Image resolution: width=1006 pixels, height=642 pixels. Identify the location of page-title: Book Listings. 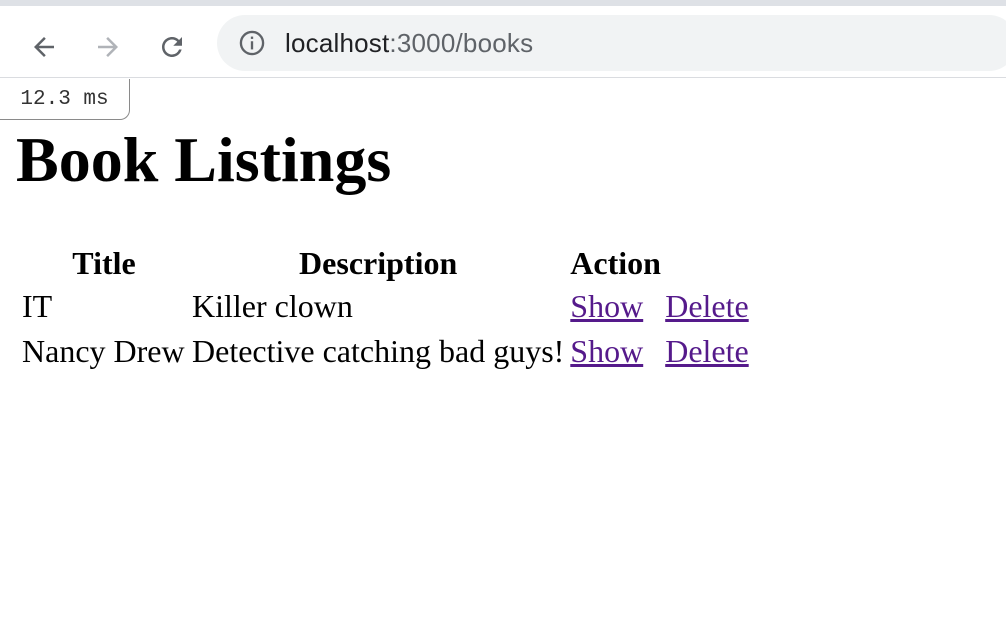
(204, 159).